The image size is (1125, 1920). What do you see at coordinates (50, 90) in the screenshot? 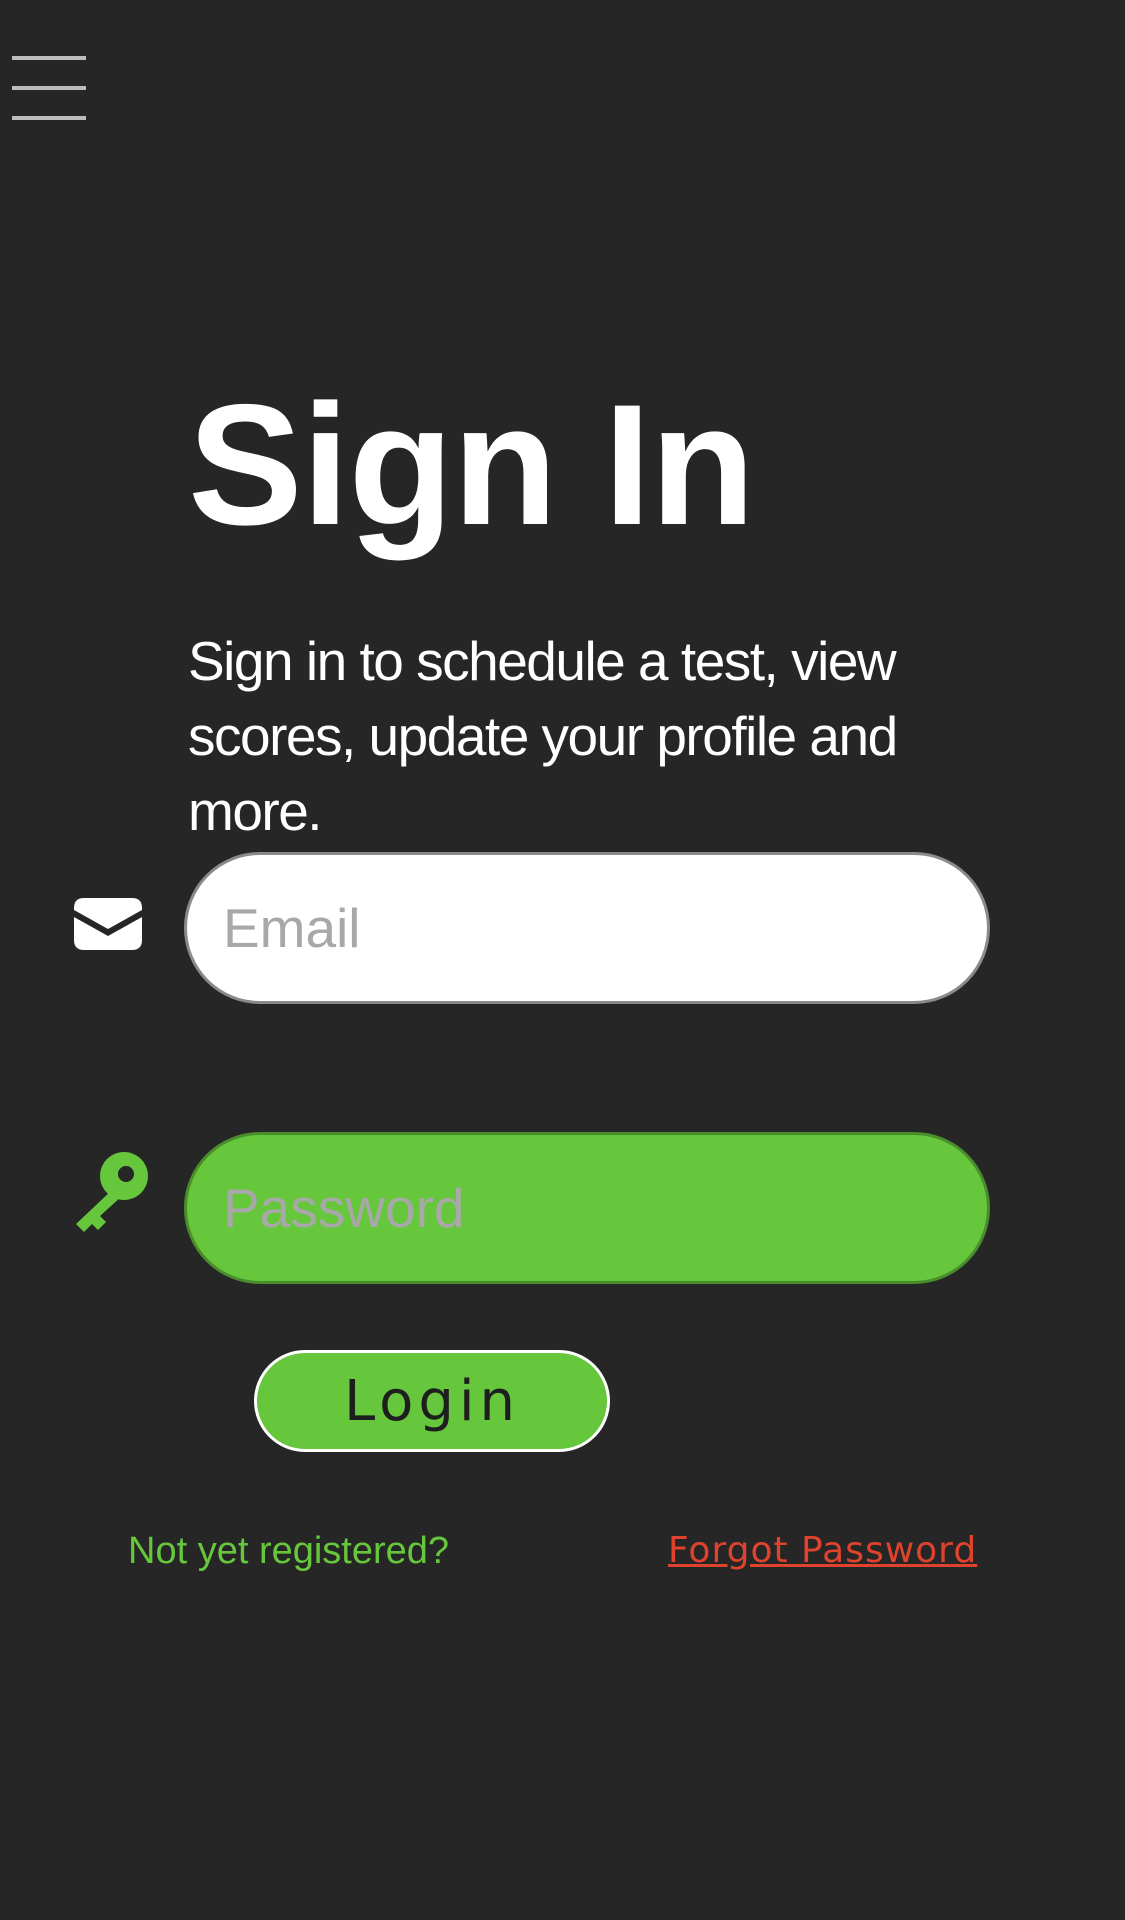
I see `menu-button` at bounding box center [50, 90].